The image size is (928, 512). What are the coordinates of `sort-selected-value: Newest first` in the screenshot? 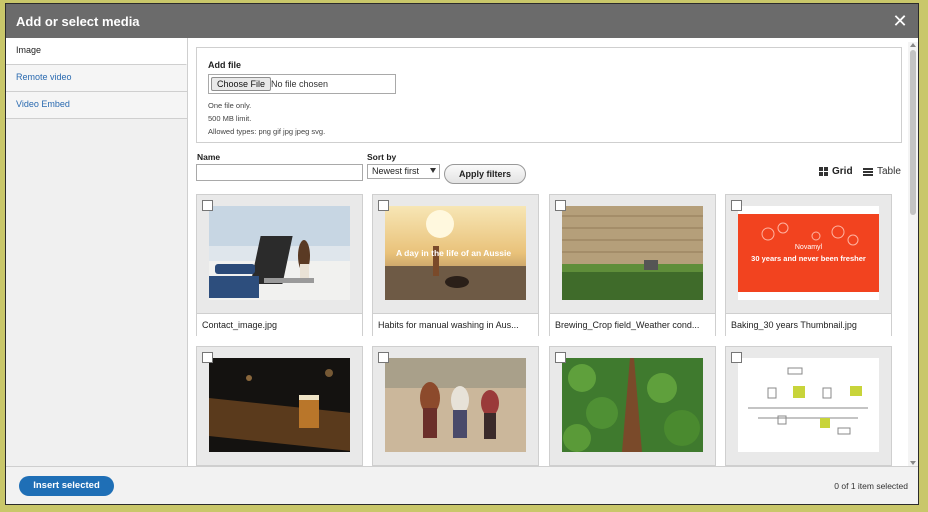 It's located at (396, 171).